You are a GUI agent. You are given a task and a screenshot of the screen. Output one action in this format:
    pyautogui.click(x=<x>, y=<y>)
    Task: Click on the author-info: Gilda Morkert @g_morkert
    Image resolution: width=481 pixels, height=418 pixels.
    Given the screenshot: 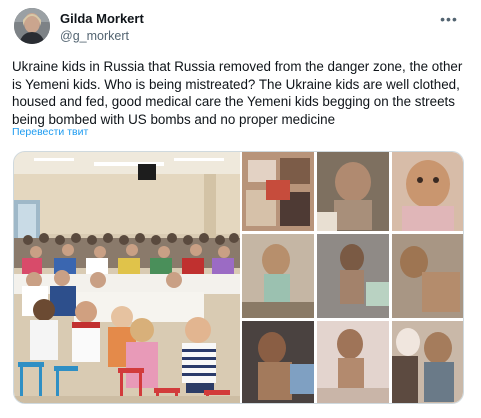 What is the action you would take?
    pyautogui.click(x=102, y=27)
    